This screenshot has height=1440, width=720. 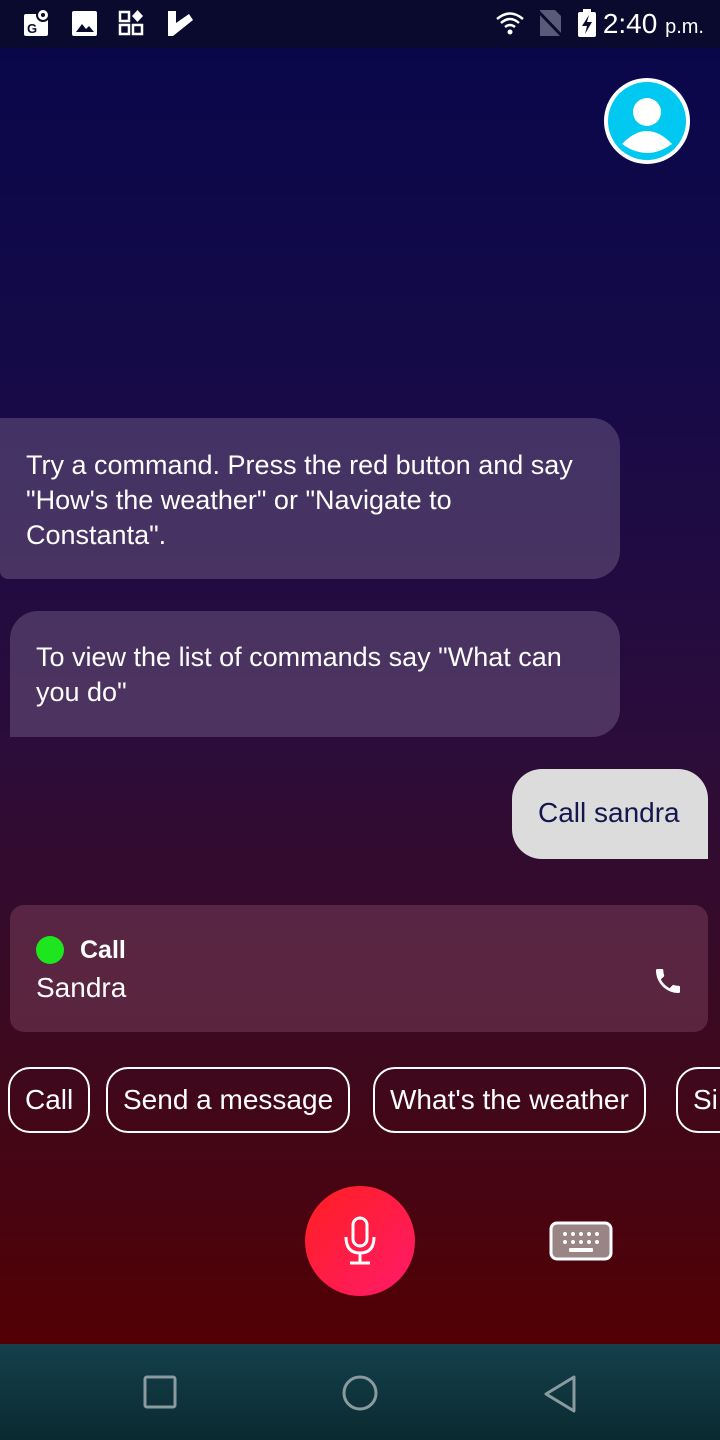 What do you see at coordinates (359, 968) in the screenshot?
I see `call-card: Call Sandra` at bounding box center [359, 968].